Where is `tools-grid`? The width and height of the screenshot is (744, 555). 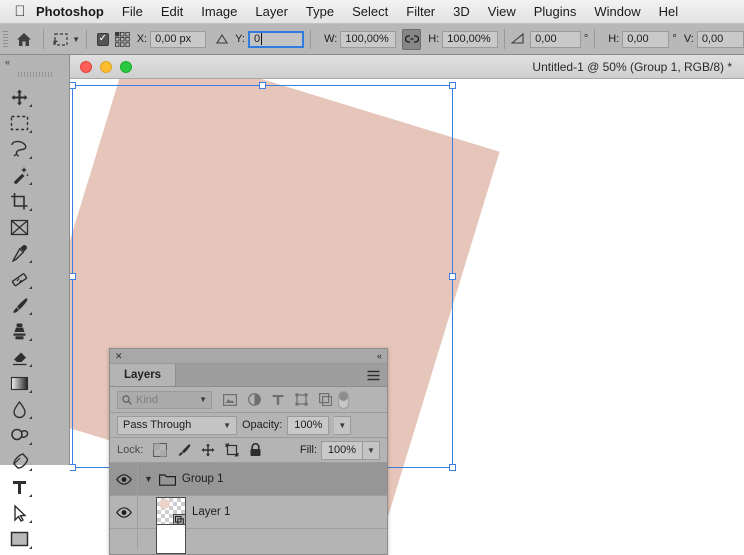
tools-grid is located at coordinates (34, 317).